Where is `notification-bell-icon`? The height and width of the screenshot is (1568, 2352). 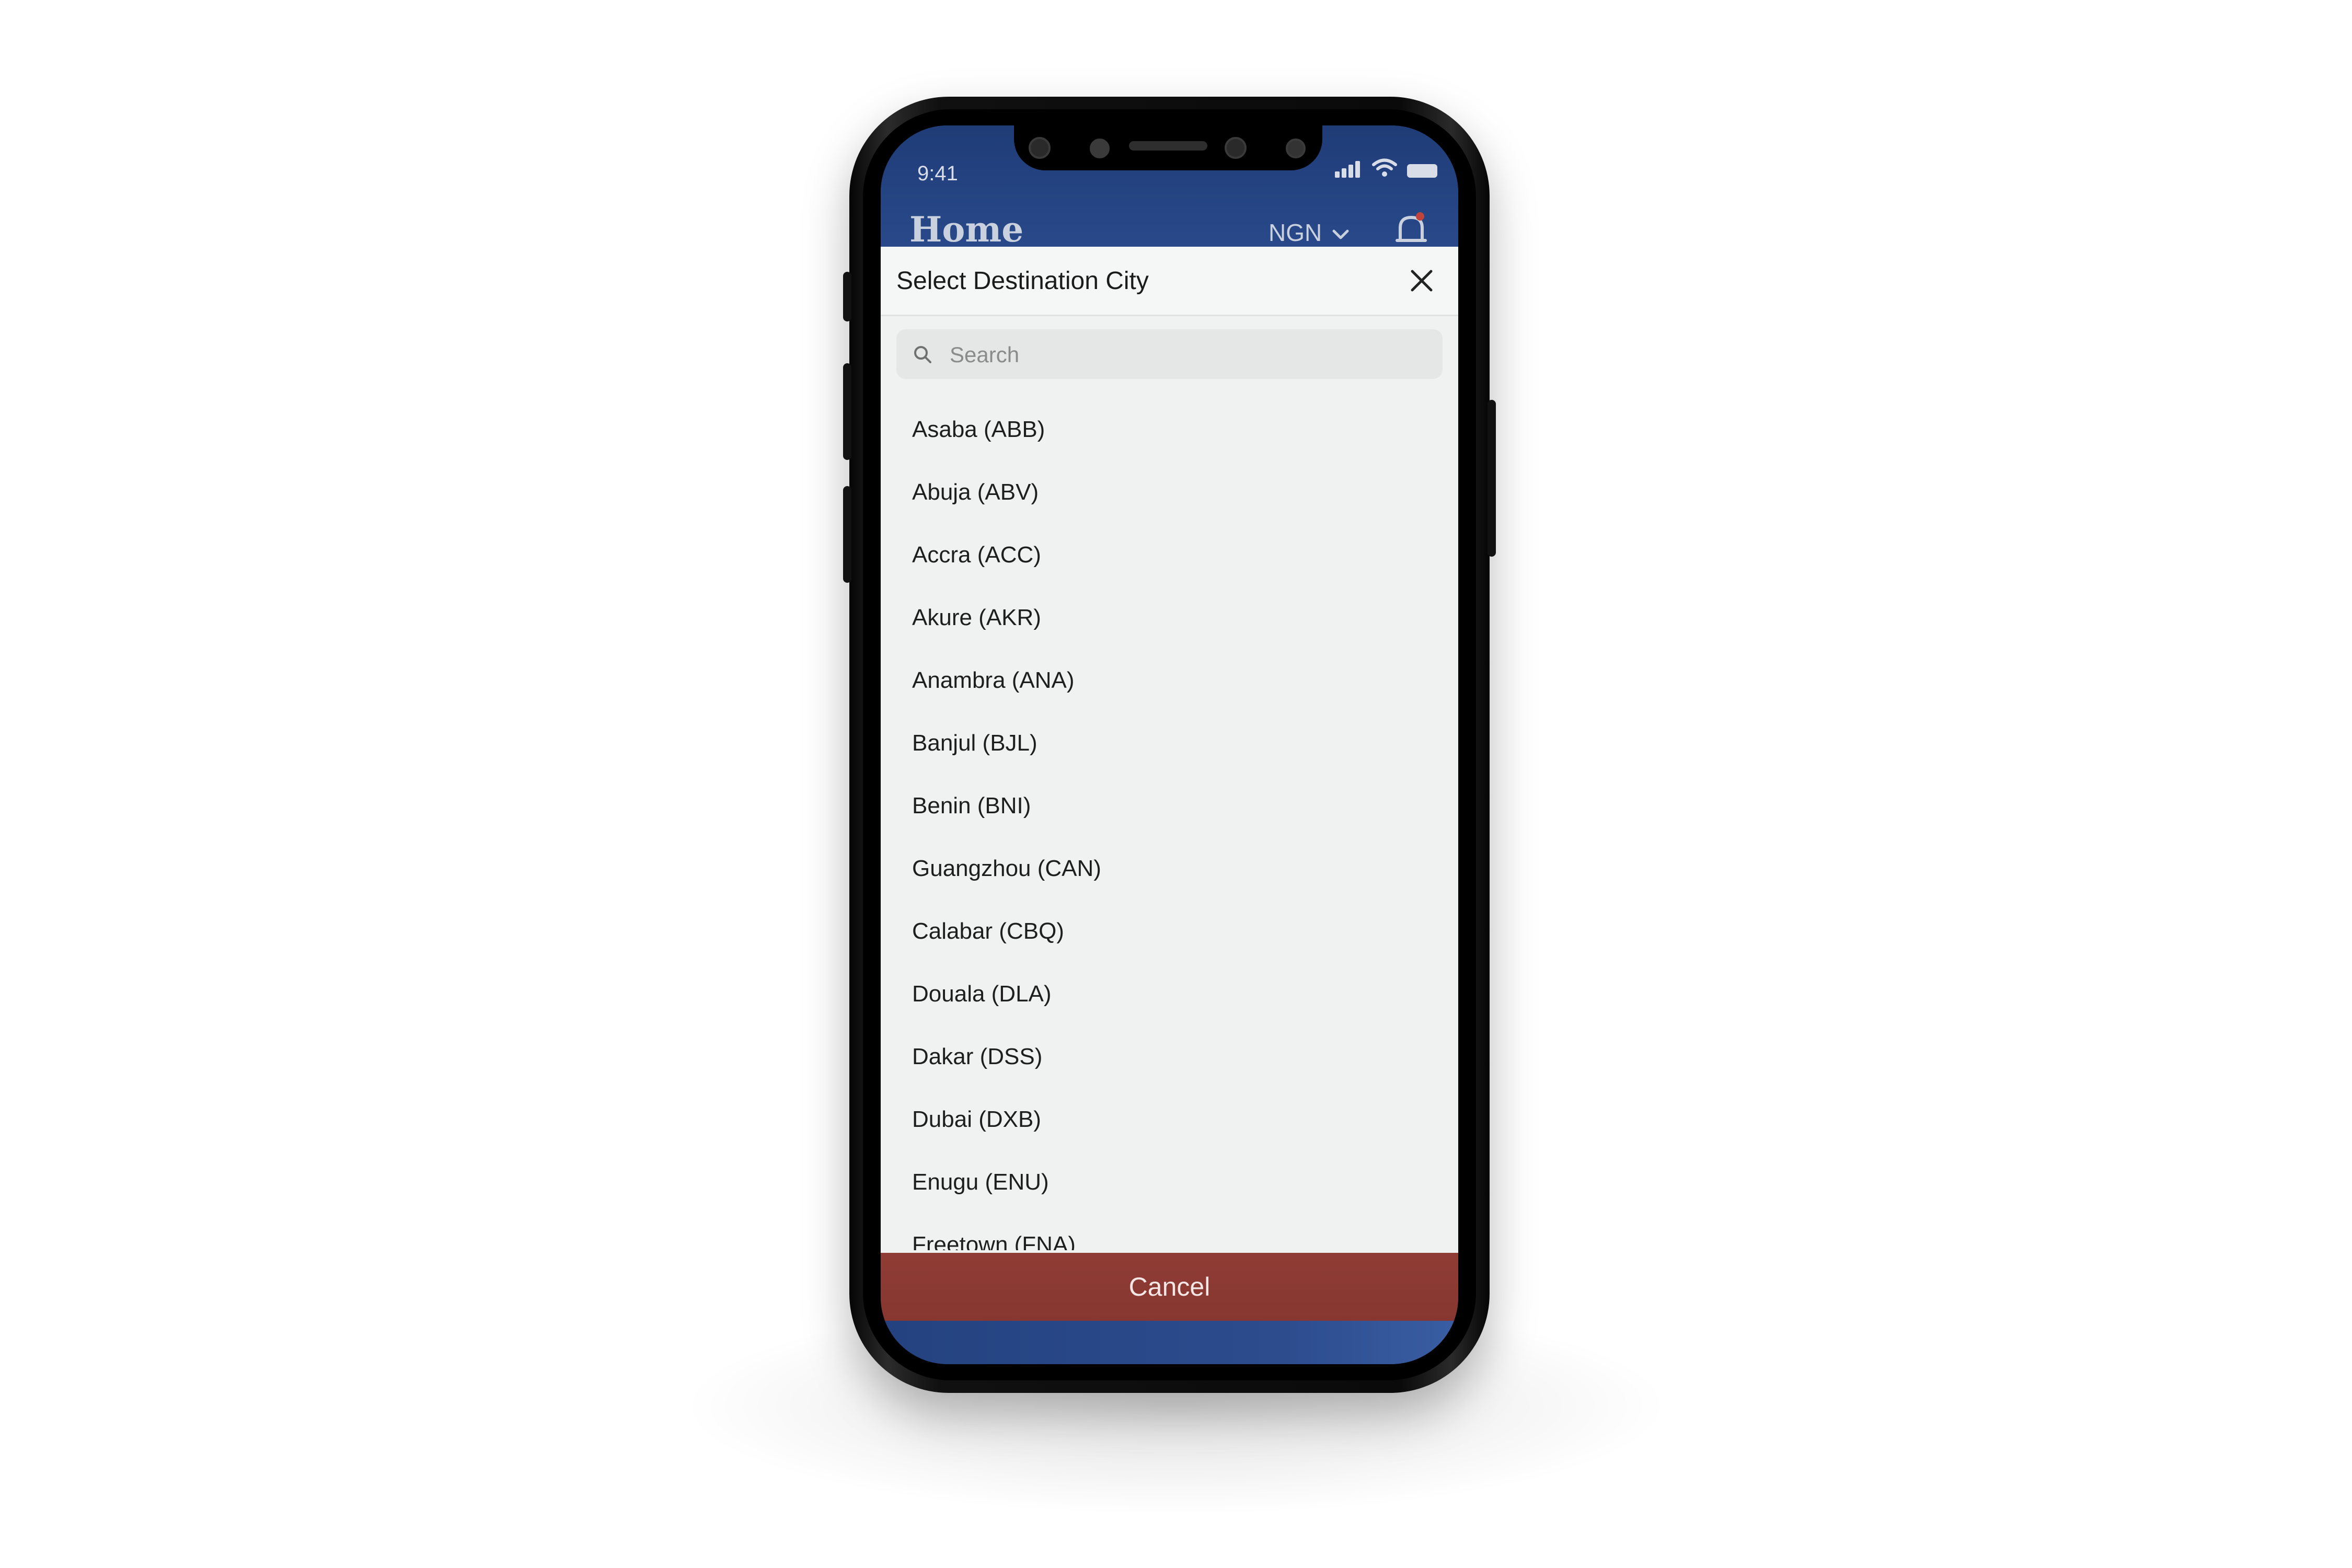 notification-bell-icon is located at coordinates (1411, 227).